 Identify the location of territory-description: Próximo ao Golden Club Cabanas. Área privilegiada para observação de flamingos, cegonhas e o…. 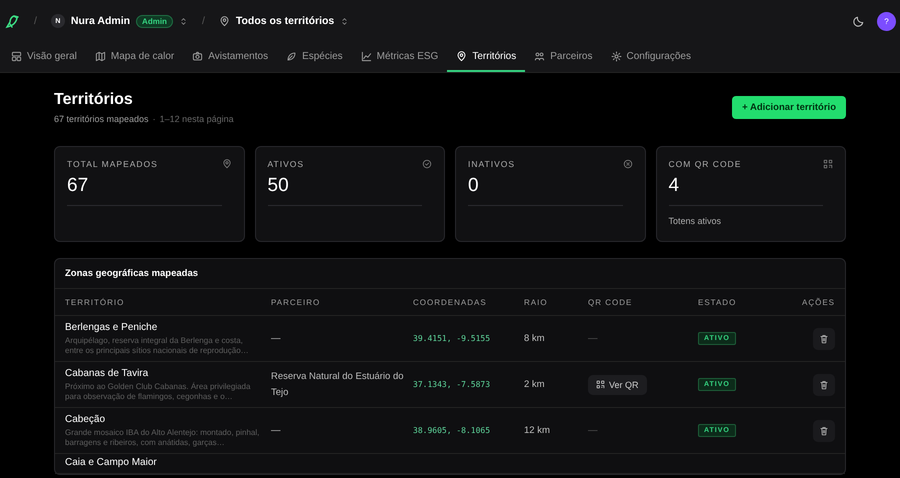
(158, 392).